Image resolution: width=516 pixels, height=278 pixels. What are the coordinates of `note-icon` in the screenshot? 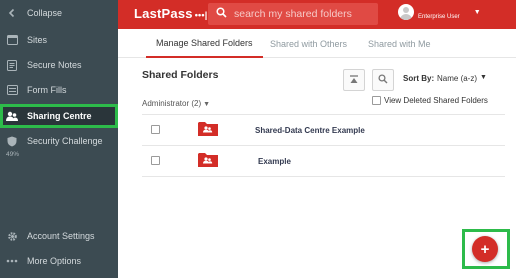 It's located at (12, 65).